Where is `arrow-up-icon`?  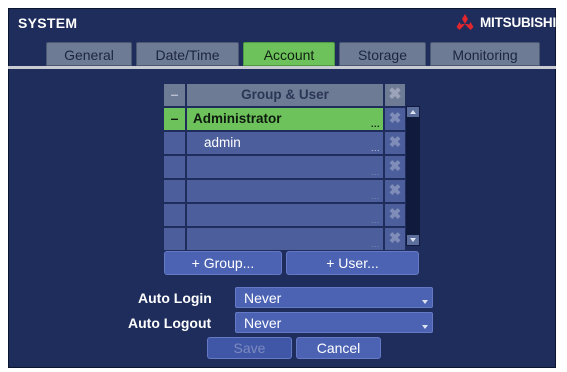
arrow-up-icon is located at coordinates (413, 112).